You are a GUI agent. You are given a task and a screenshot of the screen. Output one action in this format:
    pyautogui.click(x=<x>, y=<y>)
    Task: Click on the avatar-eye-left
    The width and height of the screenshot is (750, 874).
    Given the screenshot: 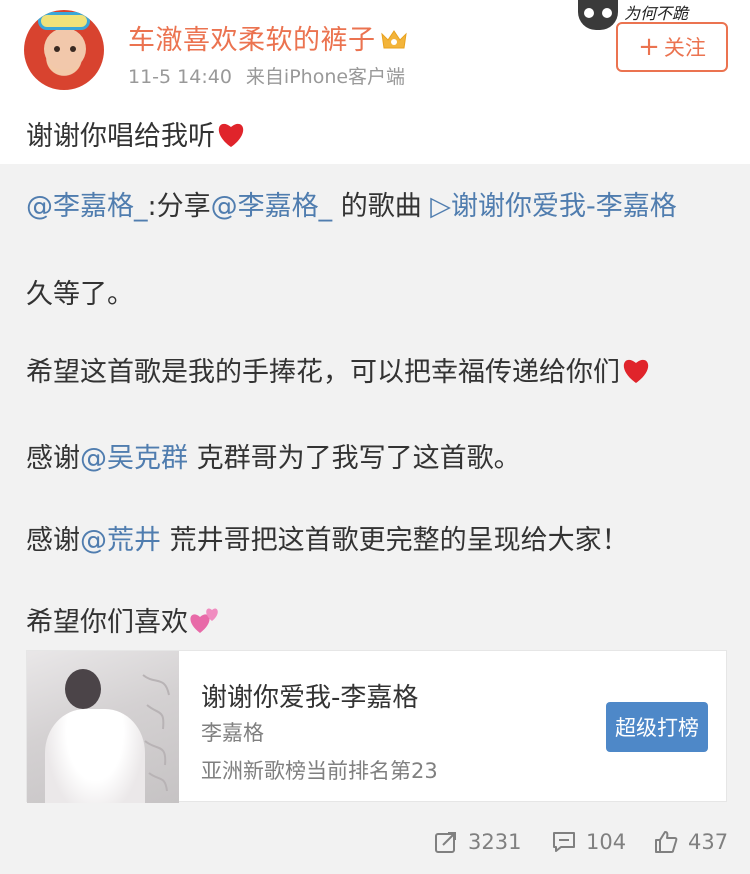 What is the action you would take?
    pyautogui.click(x=57, y=49)
    